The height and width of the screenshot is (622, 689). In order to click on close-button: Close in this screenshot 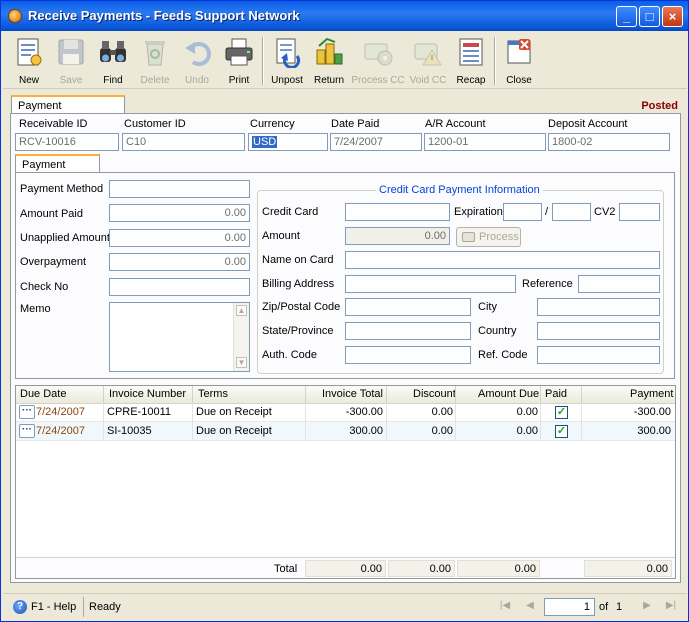, I will do `click(519, 61)`.